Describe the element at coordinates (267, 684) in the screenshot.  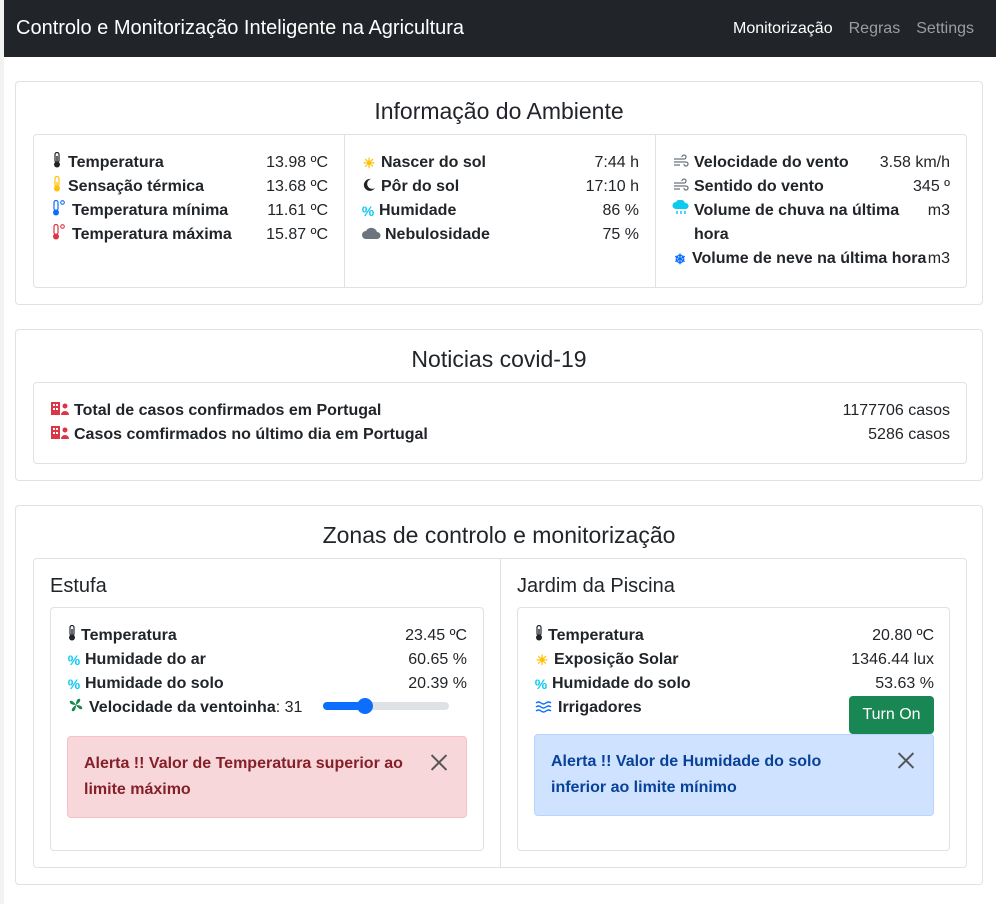
I see `estufa-row-soil-humidity: % Humidade do solo 20.39 %` at that location.